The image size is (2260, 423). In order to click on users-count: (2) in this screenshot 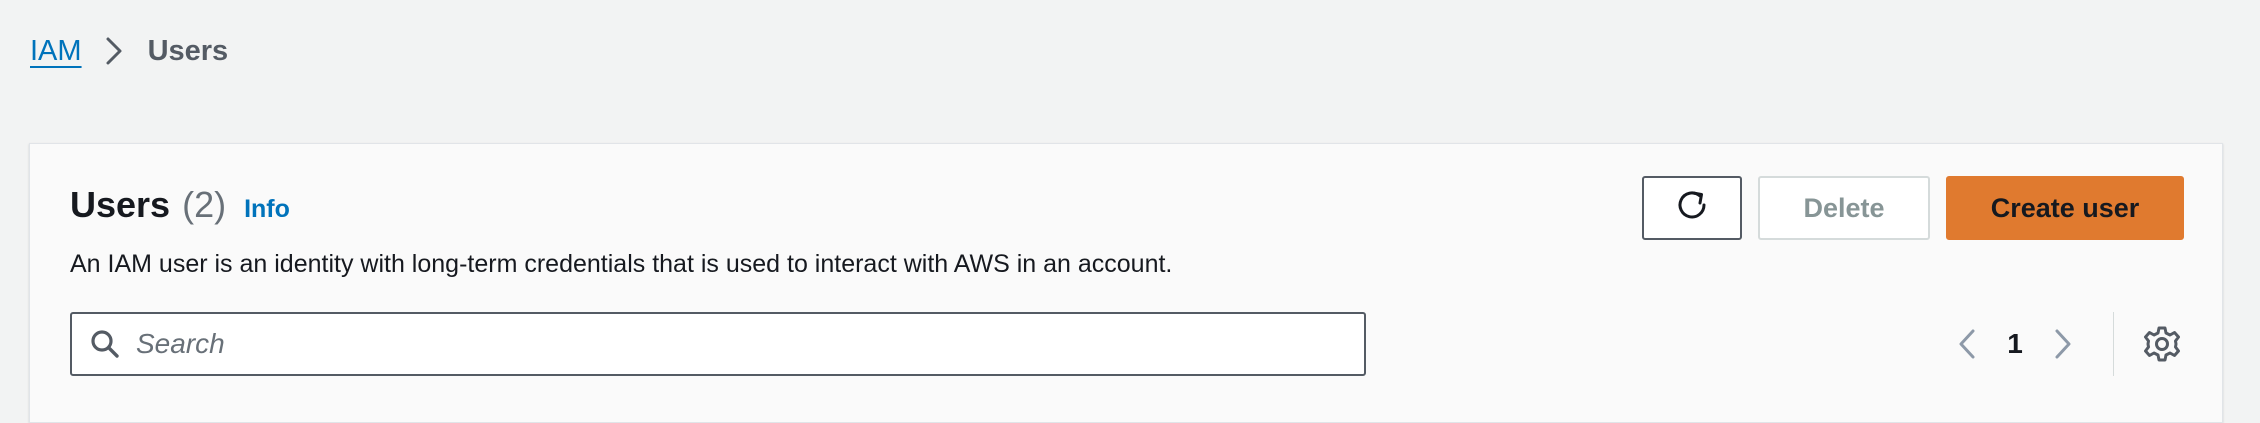, I will do `click(204, 204)`.